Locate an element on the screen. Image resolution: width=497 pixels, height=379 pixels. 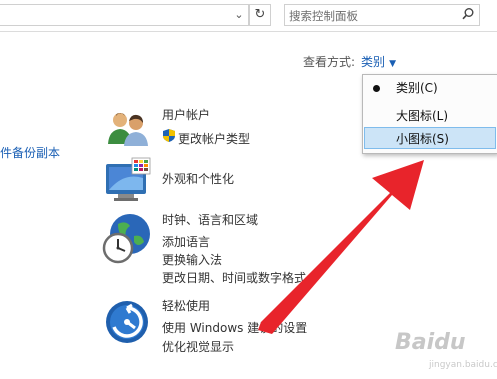
refresh-button: ↻ is located at coordinates (260, 15).